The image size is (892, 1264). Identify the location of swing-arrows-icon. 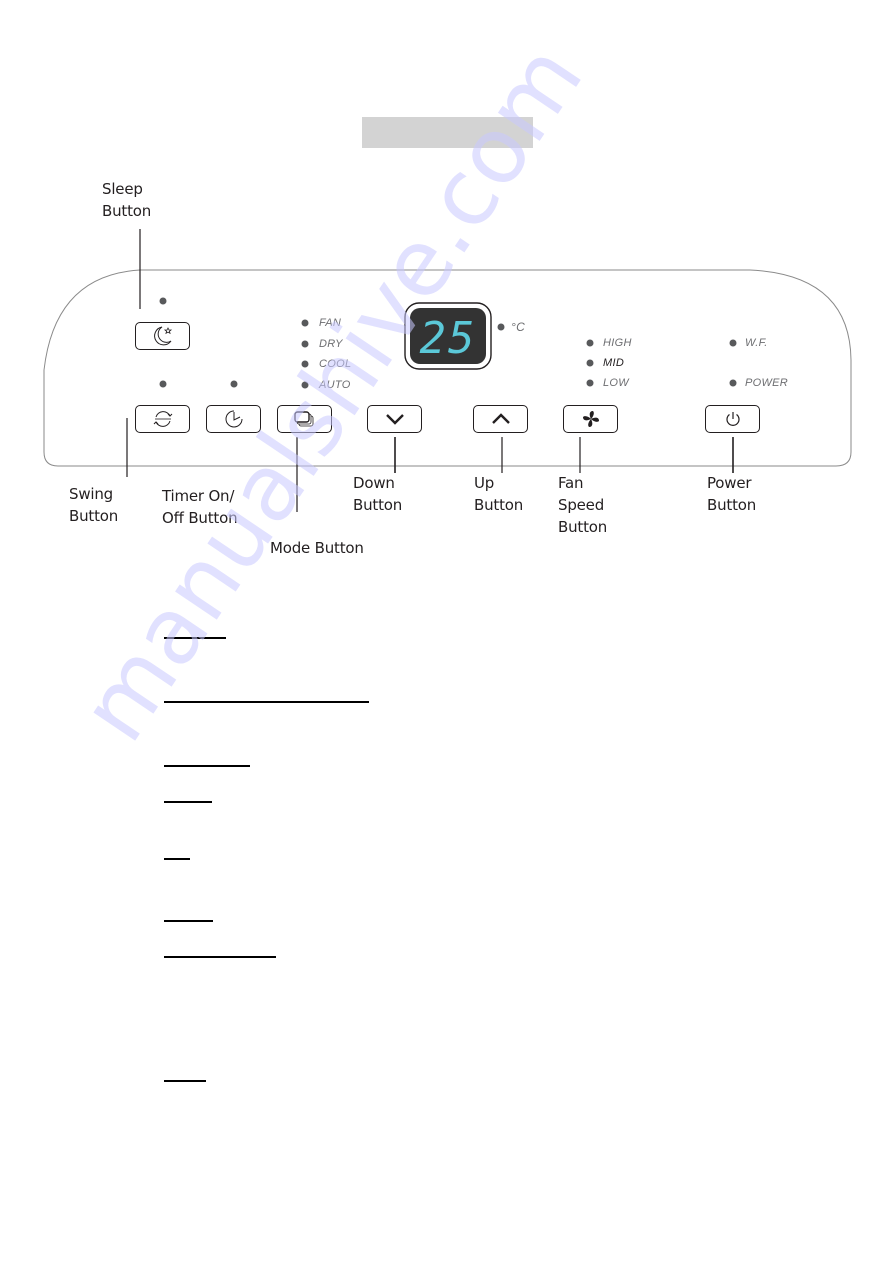
(162, 419).